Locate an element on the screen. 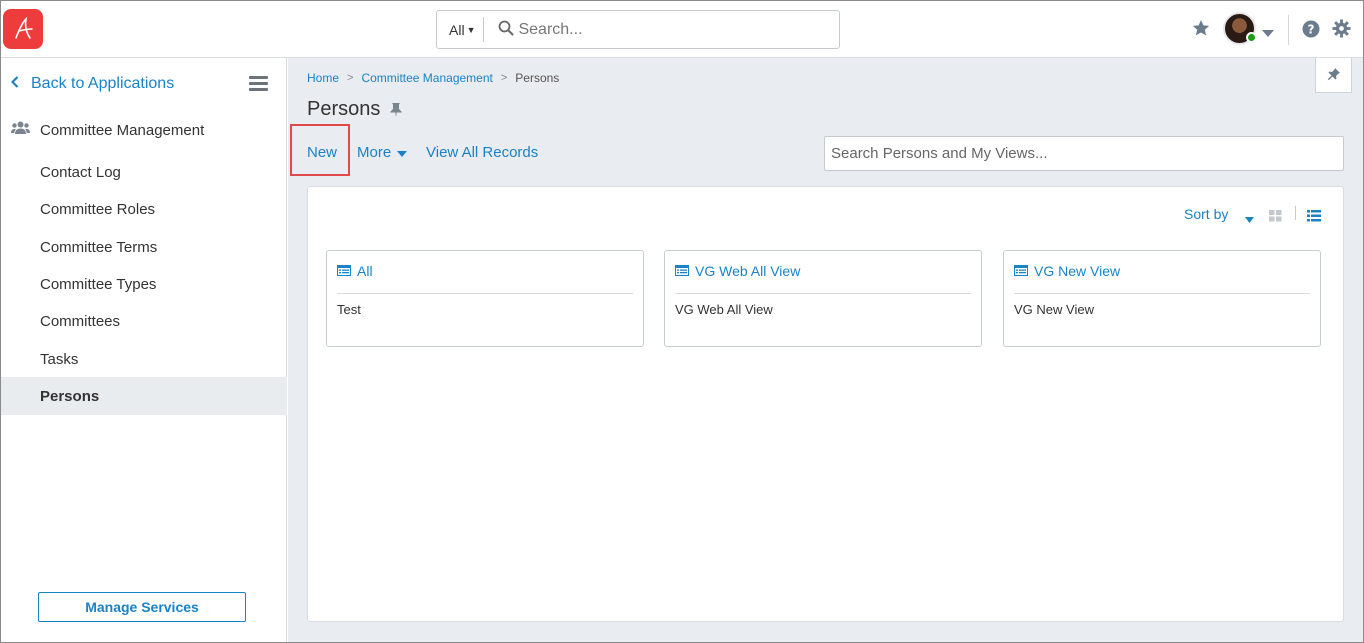 The image size is (1364, 643). sidebar-item-committee-roles: Committee Roles is located at coordinates (144, 209).